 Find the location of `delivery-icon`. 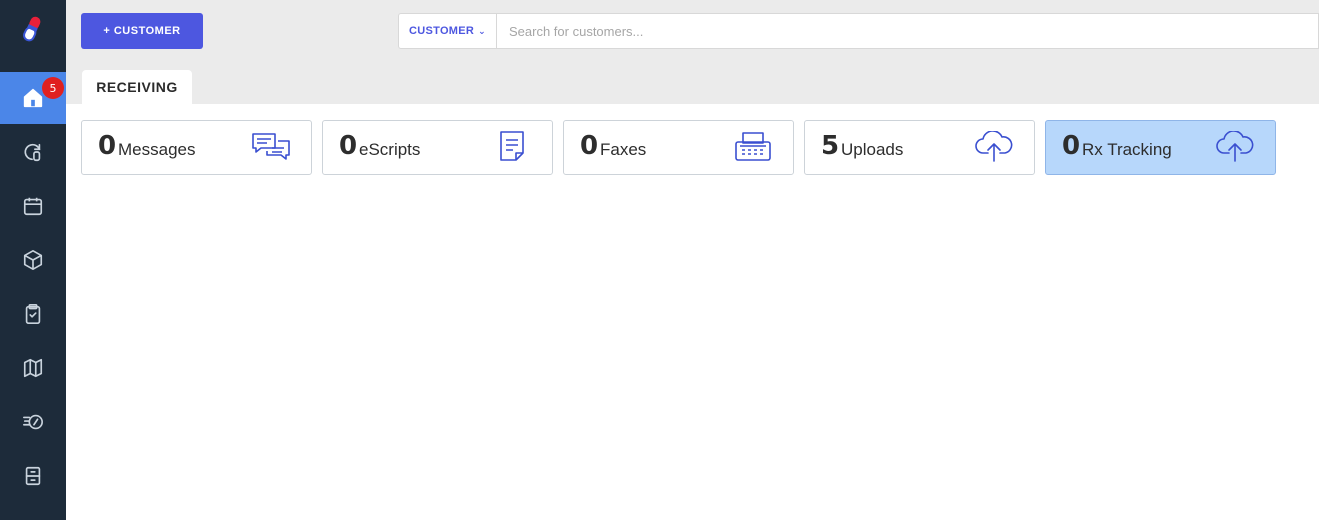

delivery-icon is located at coordinates (33, 422).